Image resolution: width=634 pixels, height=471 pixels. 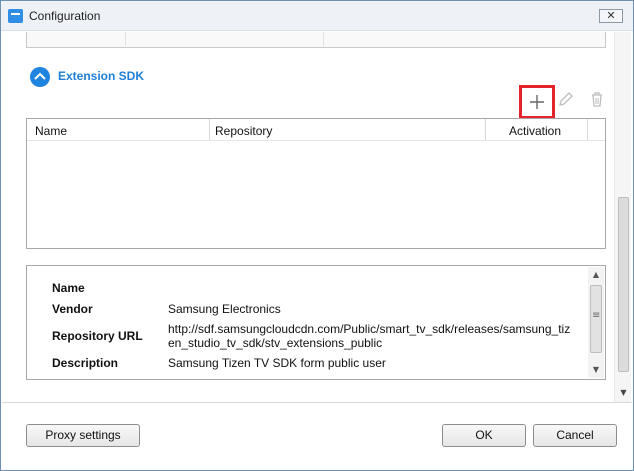 I want to click on scroll-down-arrow-icon: ▼, so click(x=596, y=370).